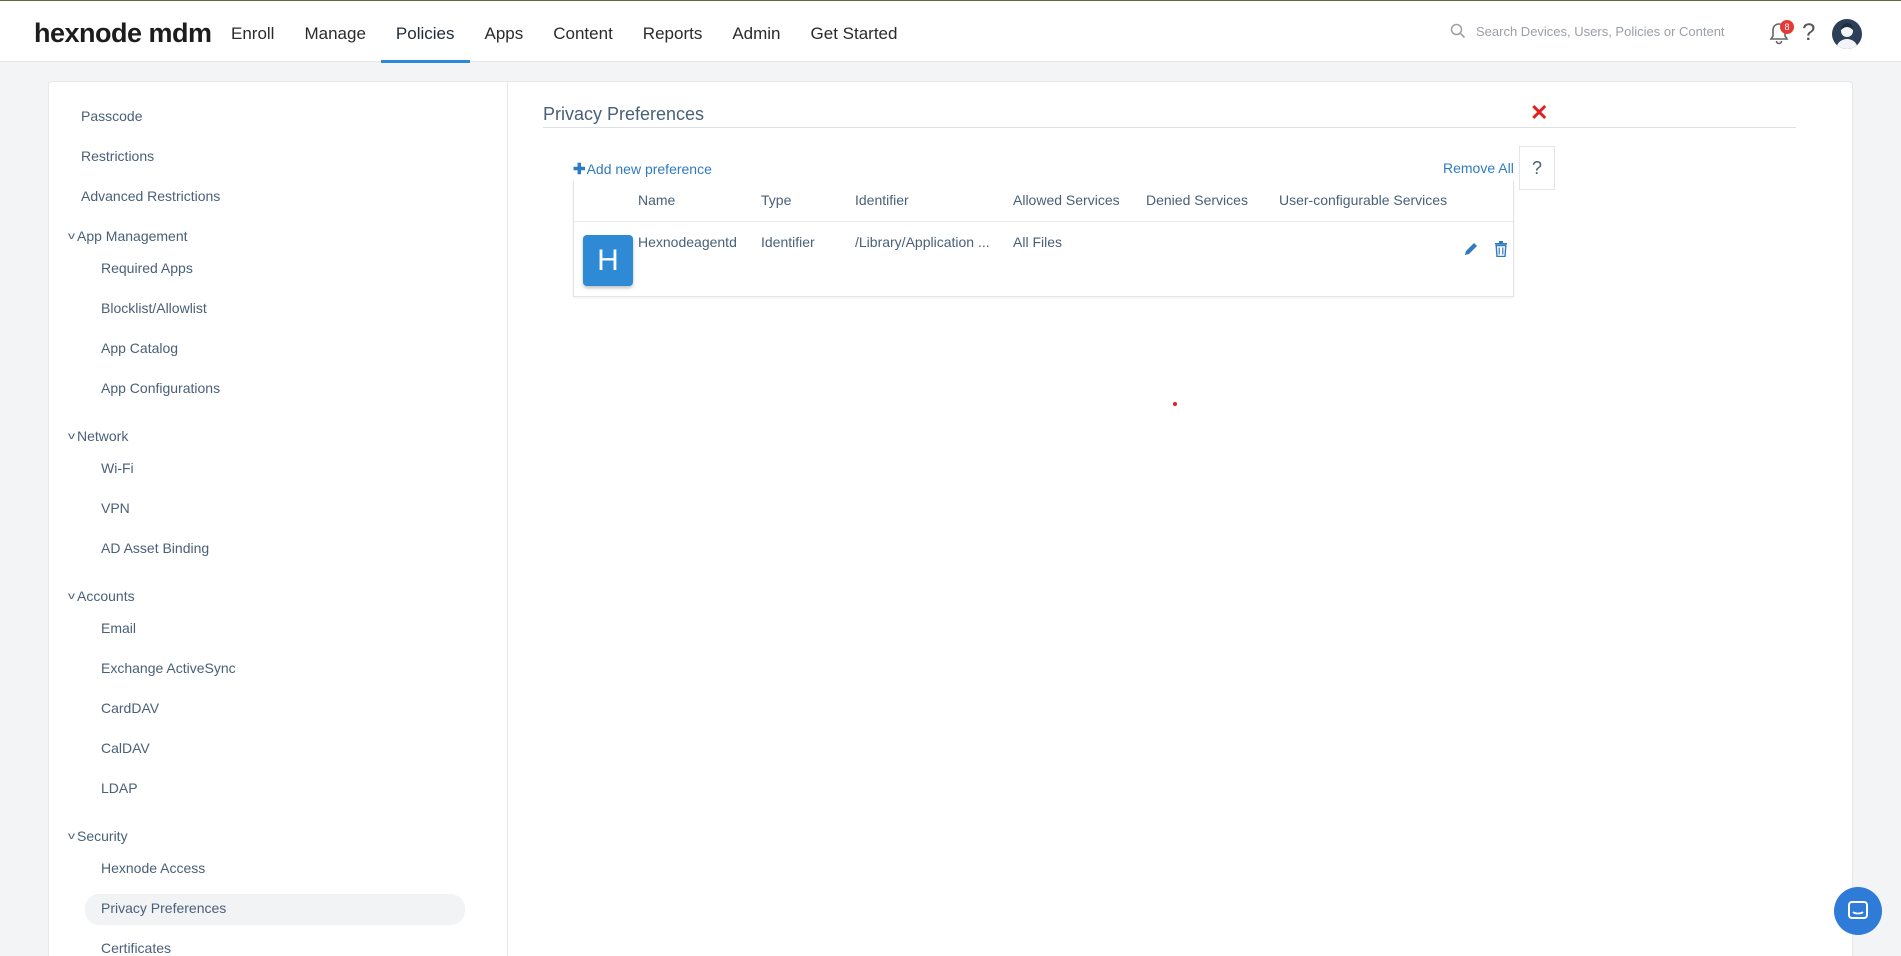 The image size is (1901, 956). I want to click on chat-icon, so click(1858, 910).